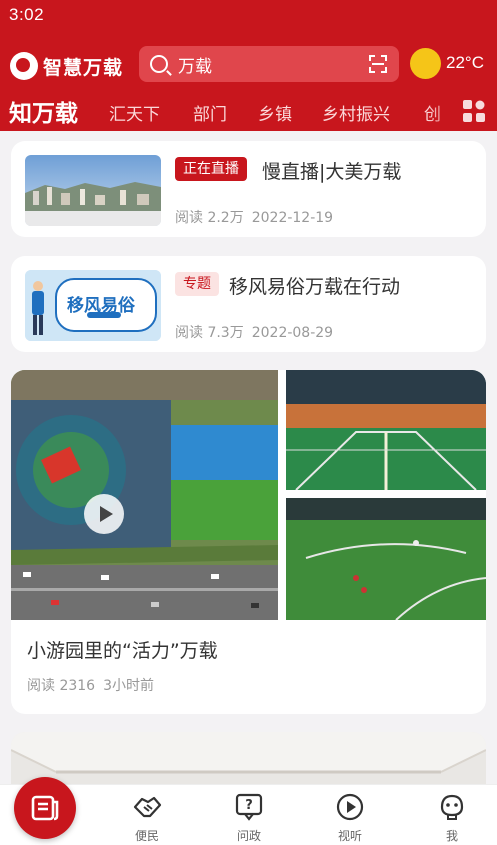 The width and height of the screenshot is (497, 845). Describe the element at coordinates (61, 686) in the screenshot. I see `read-count: 阅读 2316` at that location.